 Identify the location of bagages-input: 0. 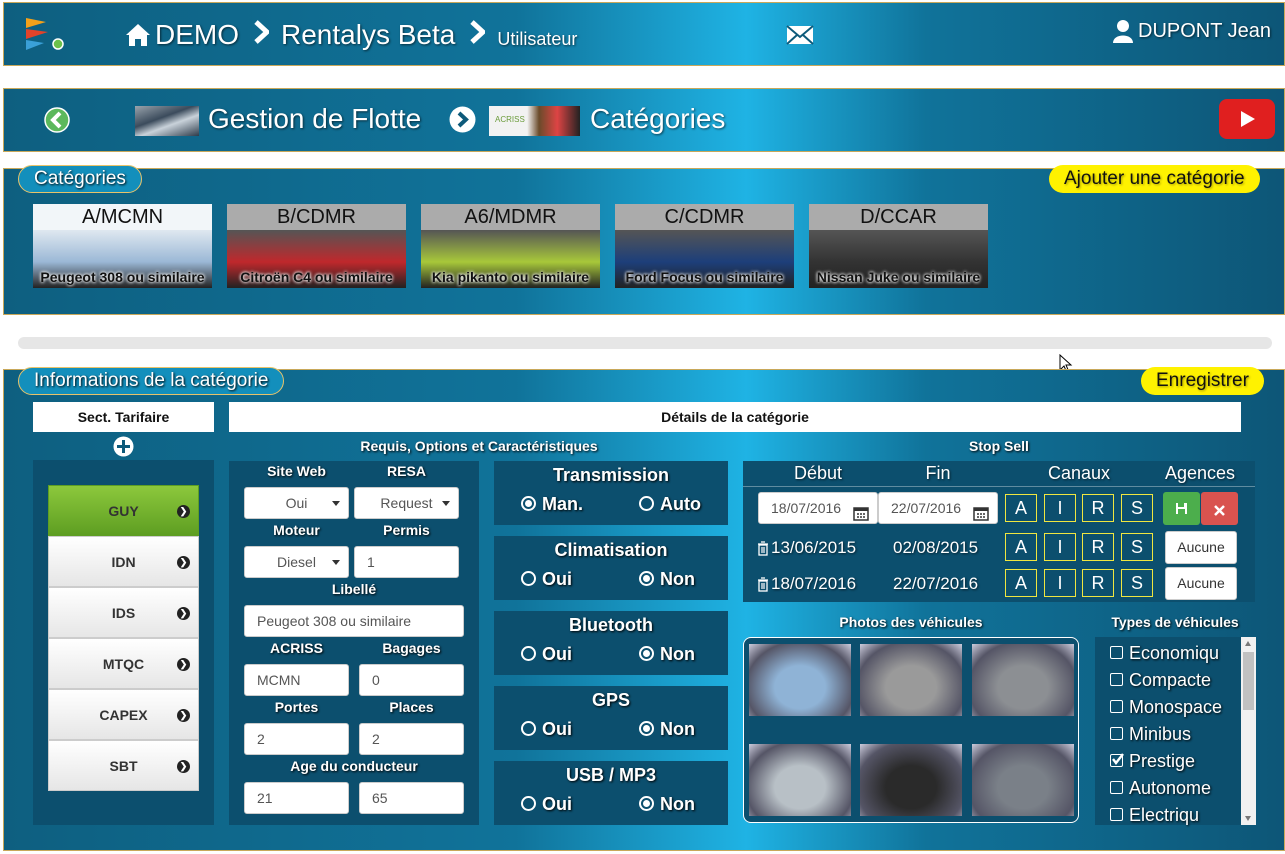
(411, 680).